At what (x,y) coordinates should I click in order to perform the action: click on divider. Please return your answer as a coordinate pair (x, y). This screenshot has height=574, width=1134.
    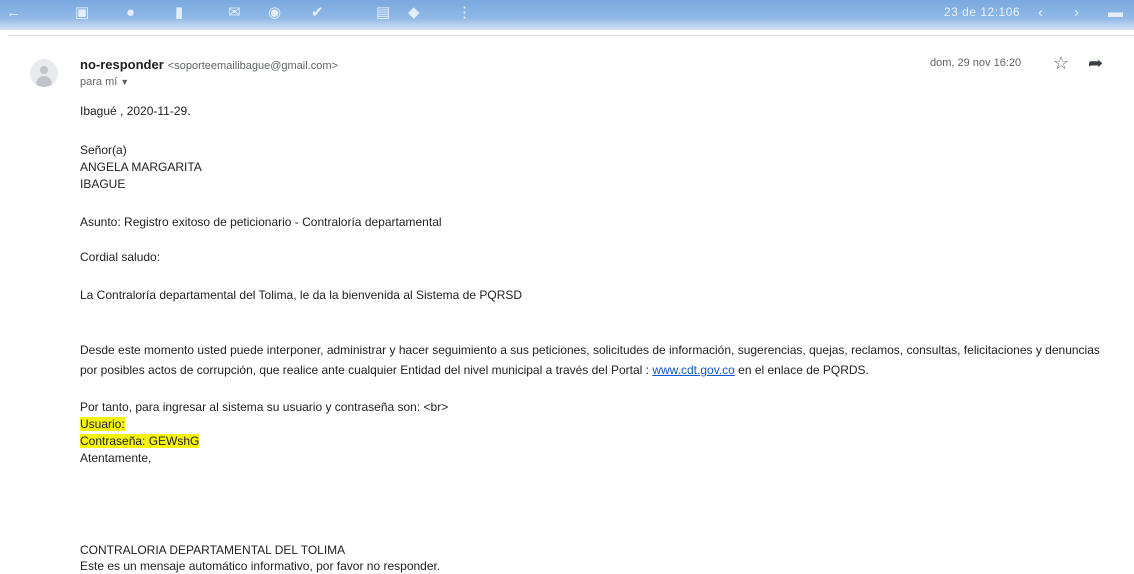
    Looking at the image, I should click on (571, 35).